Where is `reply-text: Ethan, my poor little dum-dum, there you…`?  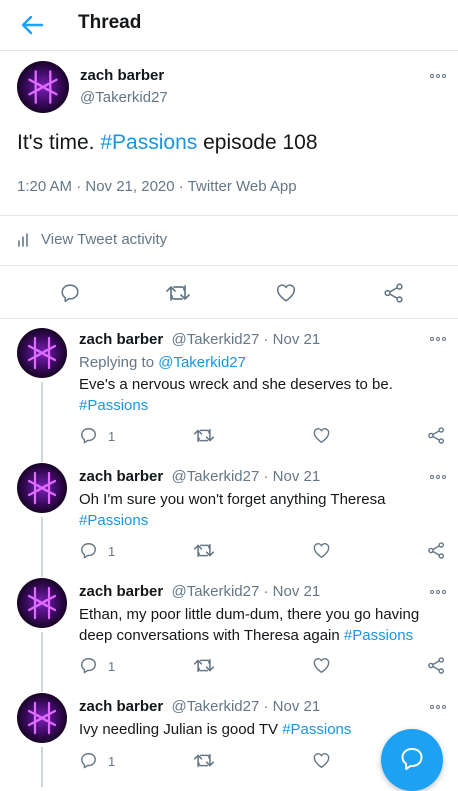
reply-text: Ethan, my poor little dum-dum, there you… is located at coordinates (264, 625).